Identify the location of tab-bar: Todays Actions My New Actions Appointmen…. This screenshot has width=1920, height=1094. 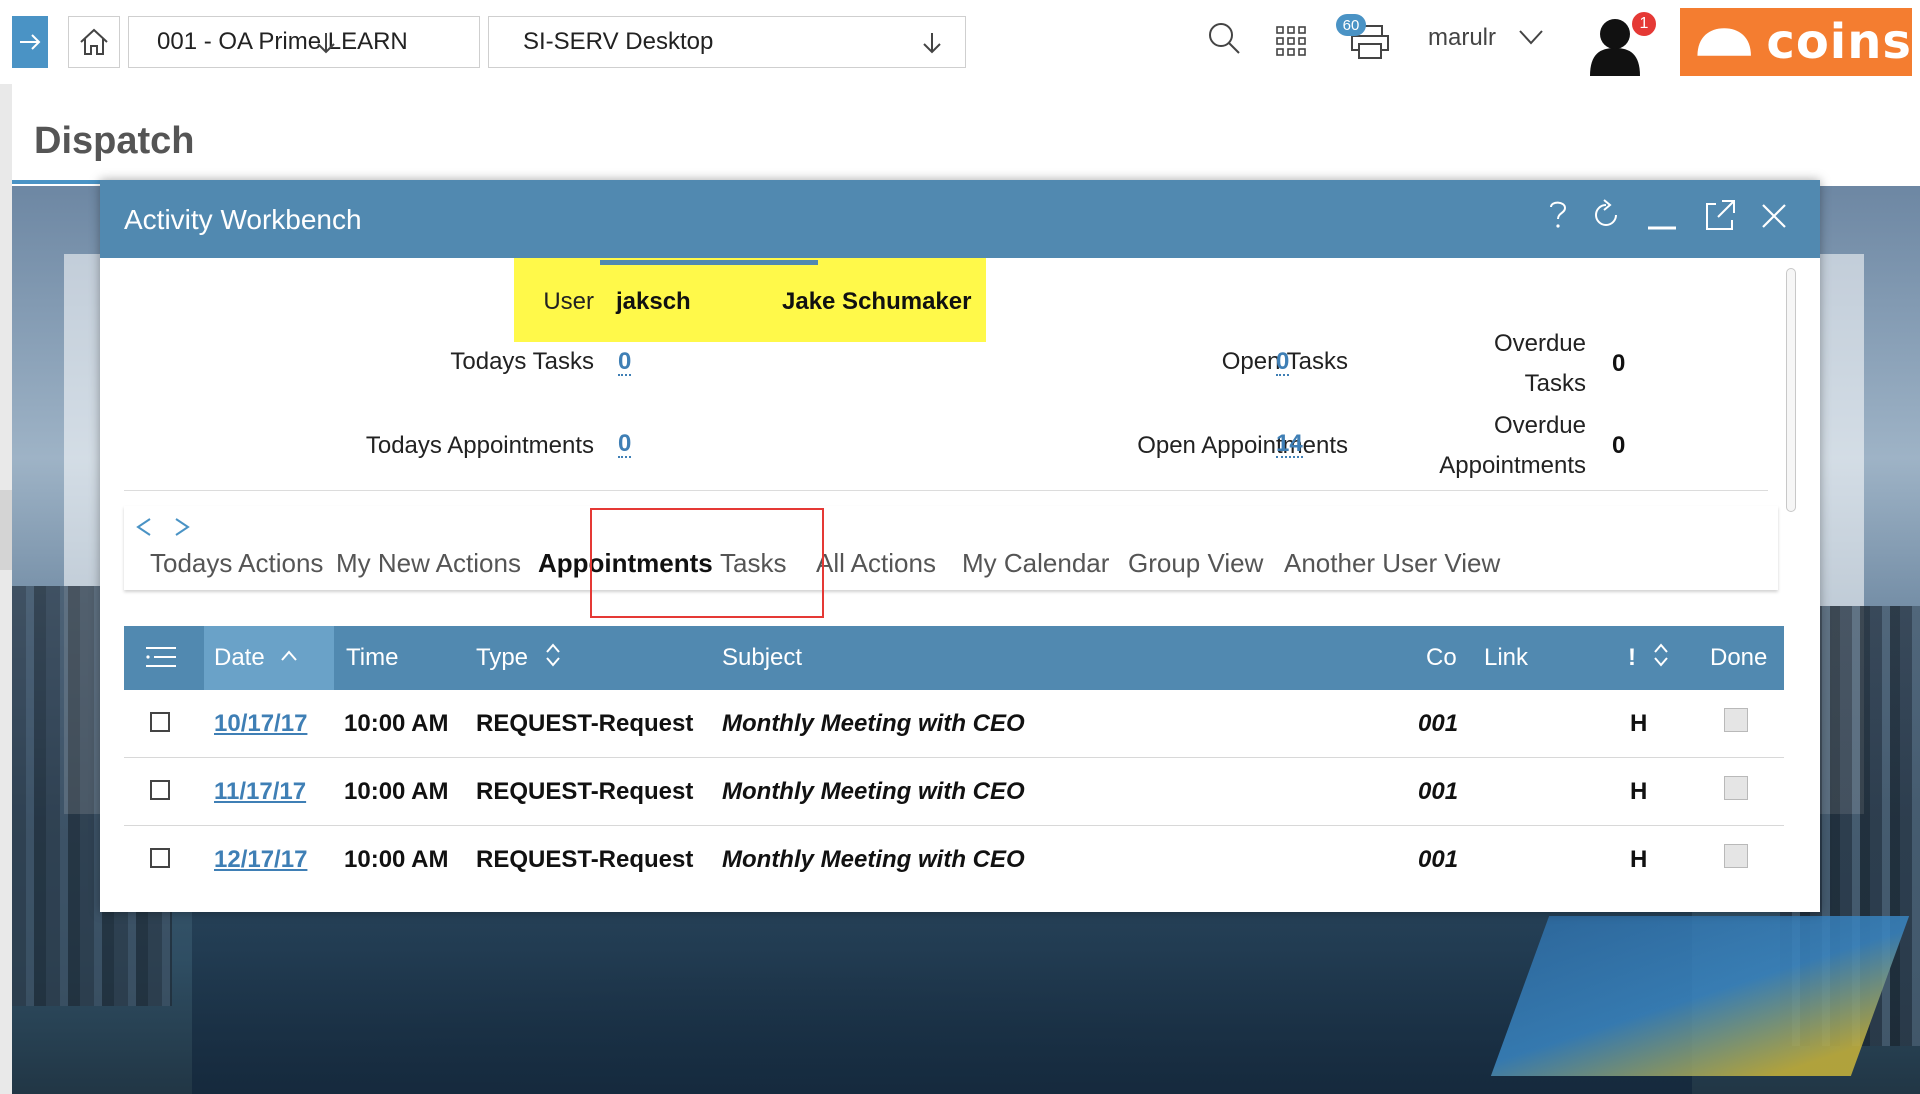
(951, 548).